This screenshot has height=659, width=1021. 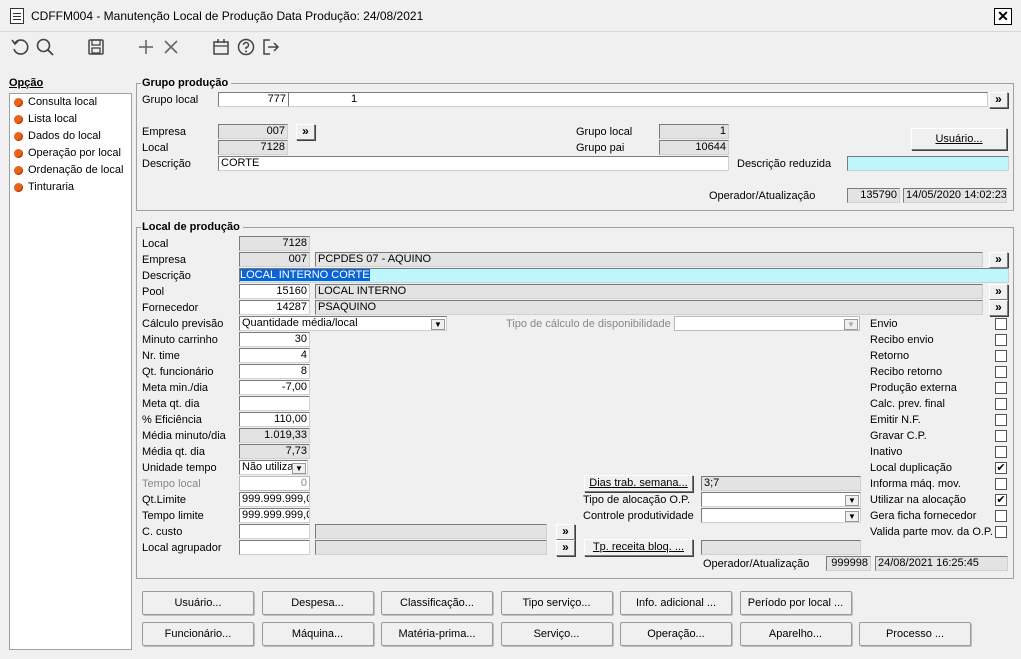 What do you see at coordinates (565, 532) in the screenshot?
I see `c-custo-lookup-button: »` at bounding box center [565, 532].